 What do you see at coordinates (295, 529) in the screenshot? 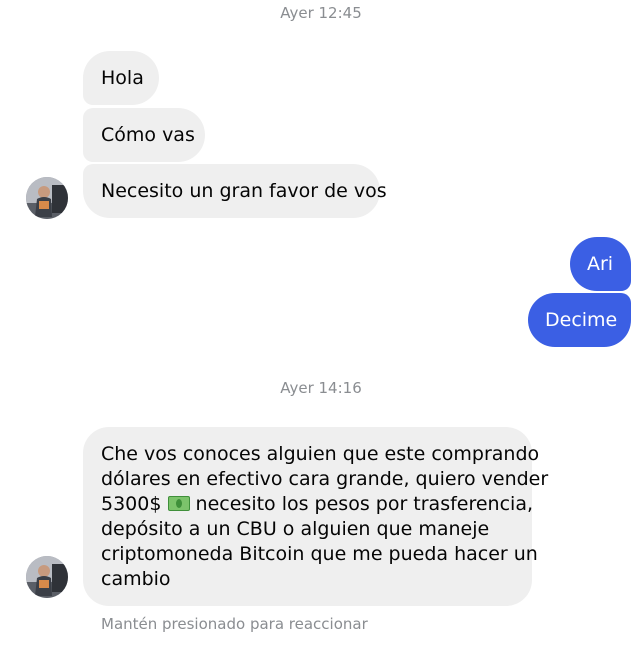
I see `message-line: depósito a un CBU o alguien que maneje` at bounding box center [295, 529].